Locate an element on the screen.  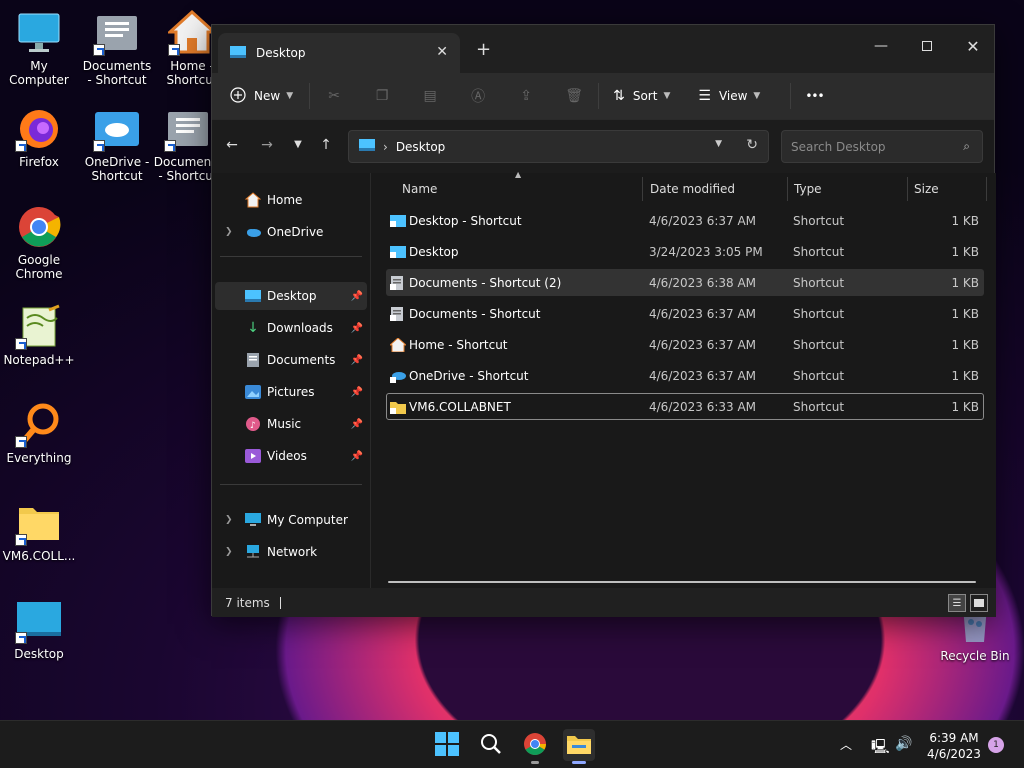
back-arrow-icon: ← is located at coordinates (232, 145).